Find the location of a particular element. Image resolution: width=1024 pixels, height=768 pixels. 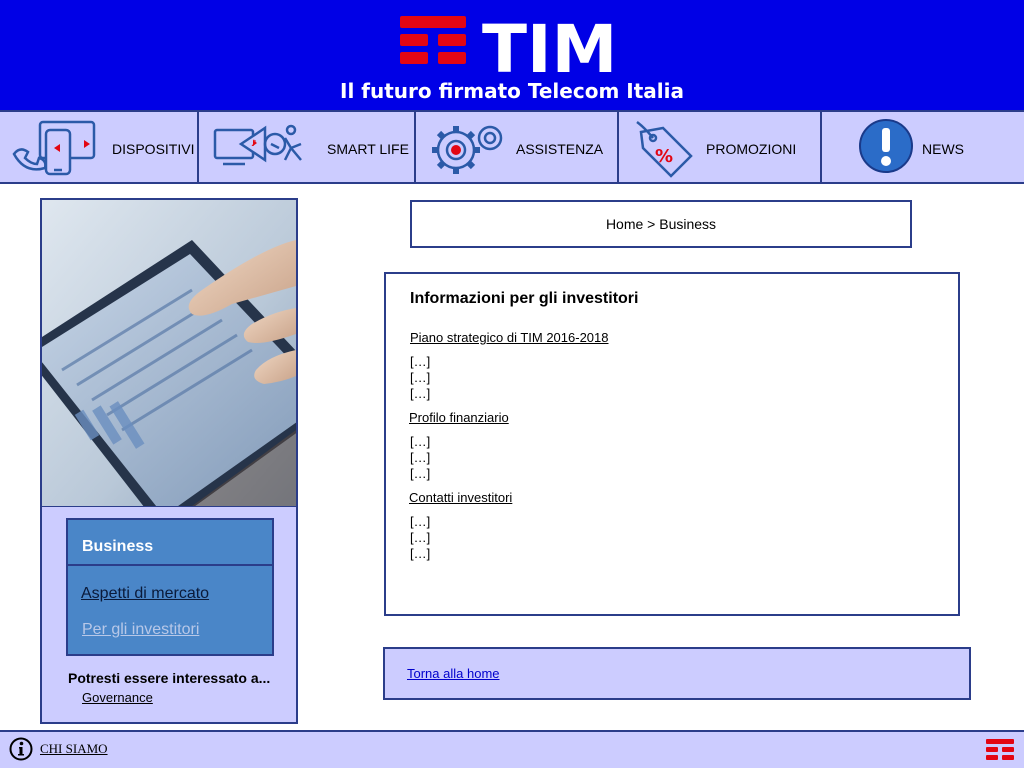

chi-siamo-link: CHI SIAMO is located at coordinates (74, 749).